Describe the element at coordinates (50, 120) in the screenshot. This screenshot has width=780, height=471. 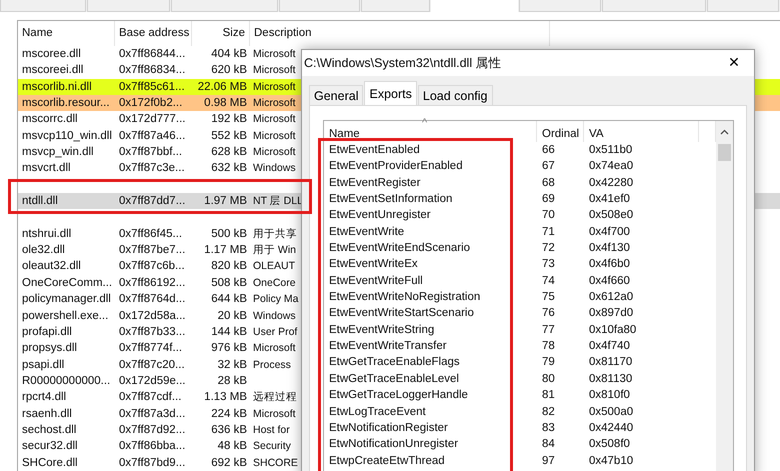
I see `table-cell-text: mscorrc.dll` at that location.